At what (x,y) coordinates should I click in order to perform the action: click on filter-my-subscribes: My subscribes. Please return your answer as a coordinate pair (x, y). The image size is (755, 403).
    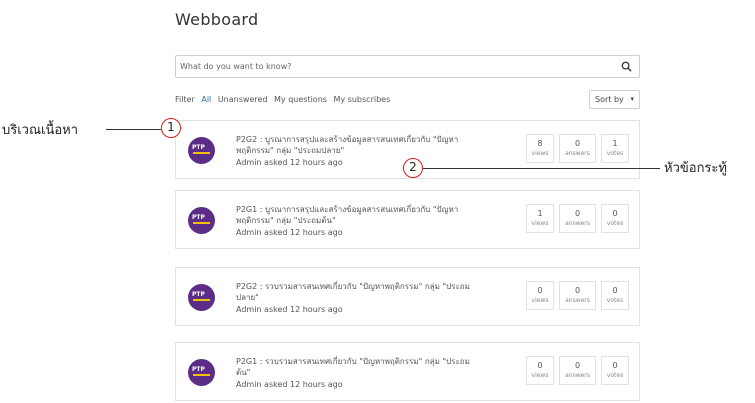
    Looking at the image, I should click on (362, 99).